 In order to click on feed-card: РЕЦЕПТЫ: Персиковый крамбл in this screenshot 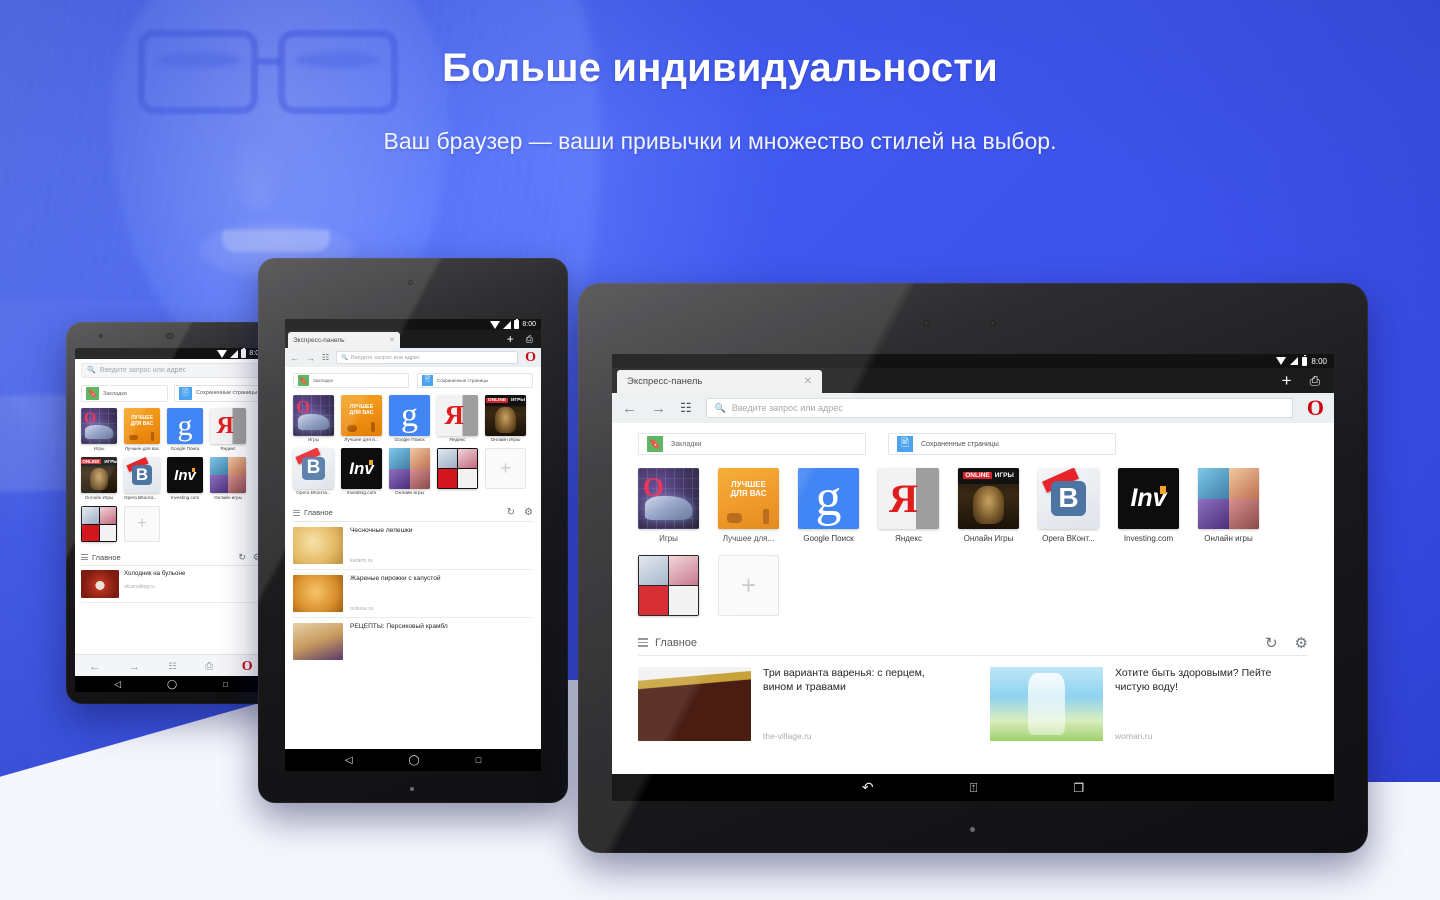, I will do `click(413, 641)`.